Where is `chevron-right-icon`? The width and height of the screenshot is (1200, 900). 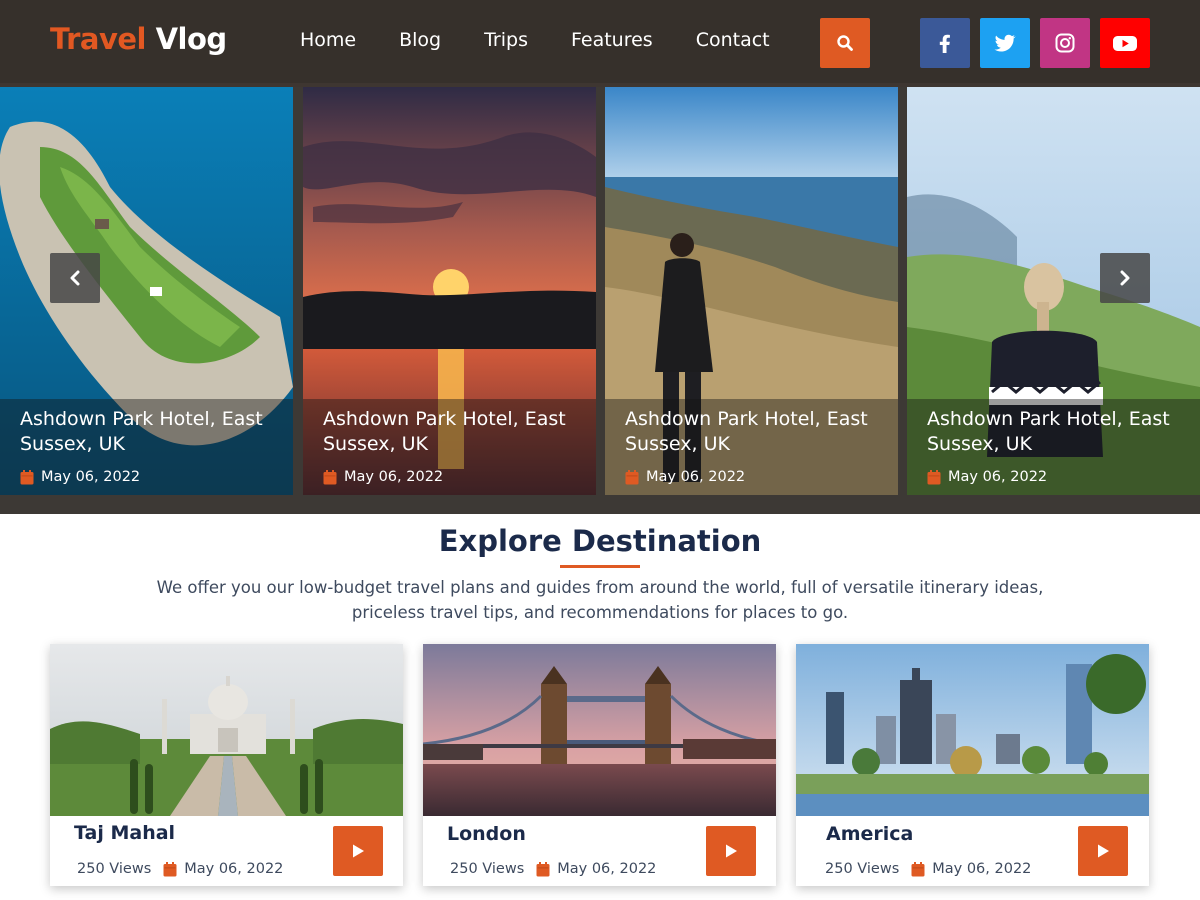
chevron-right-icon is located at coordinates (1125, 278).